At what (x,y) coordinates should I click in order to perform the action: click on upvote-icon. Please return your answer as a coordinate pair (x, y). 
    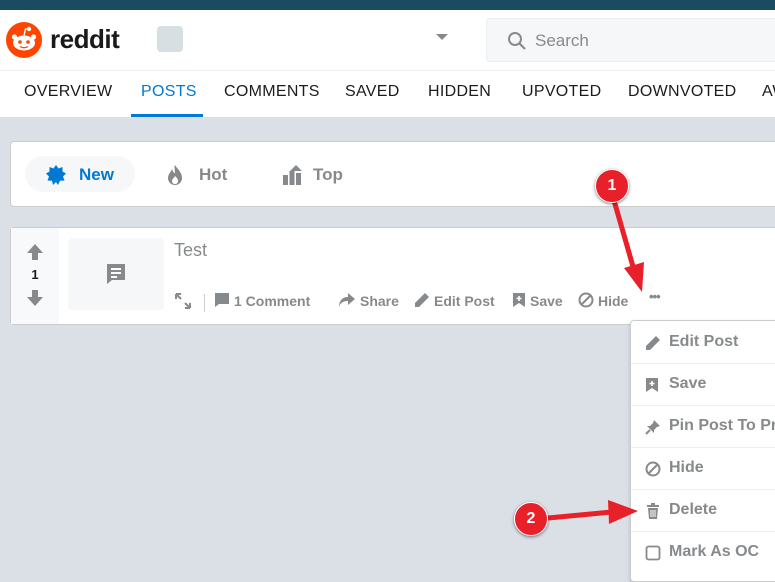
    Looking at the image, I should click on (35, 252).